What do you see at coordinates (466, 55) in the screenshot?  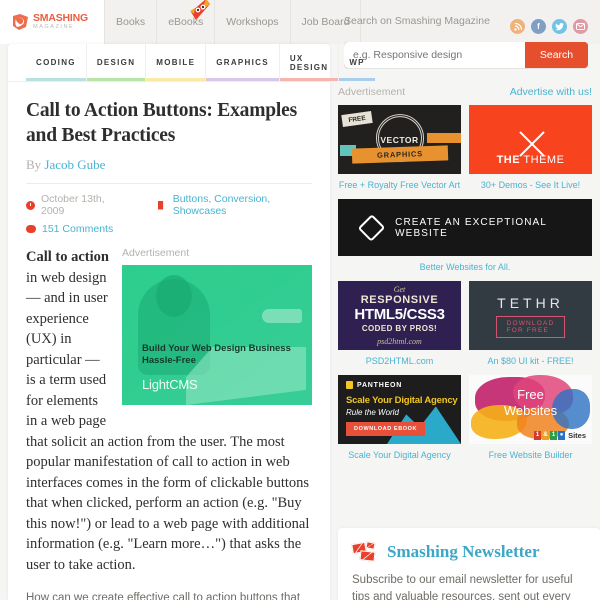 I see `search-bar: Search` at bounding box center [466, 55].